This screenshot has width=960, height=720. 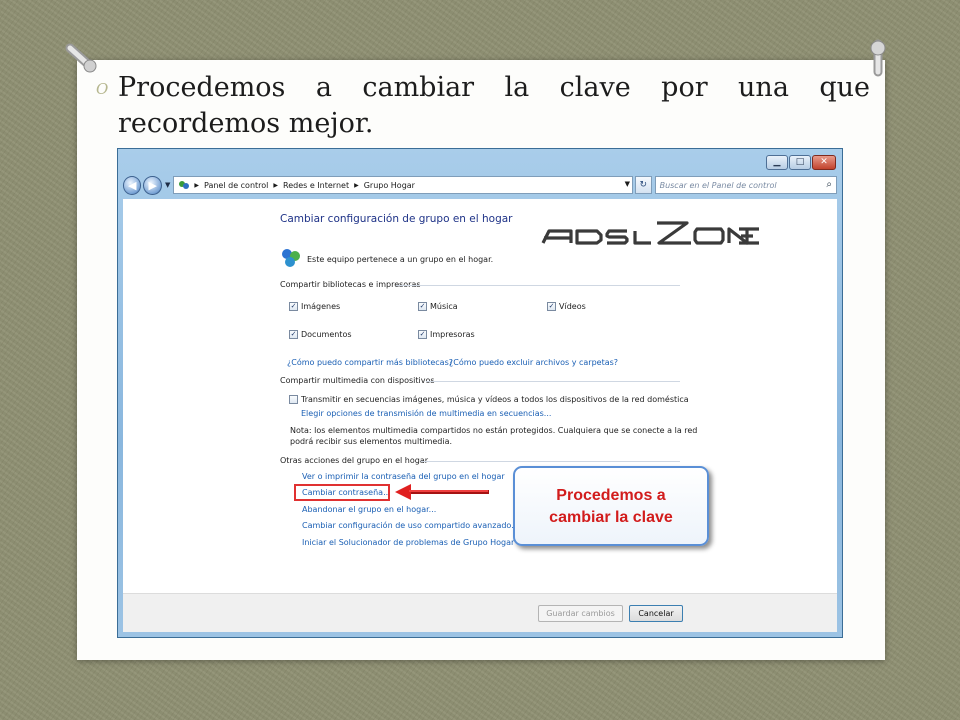 I want to click on checkbox-label: Documentos, so click(x=326, y=334).